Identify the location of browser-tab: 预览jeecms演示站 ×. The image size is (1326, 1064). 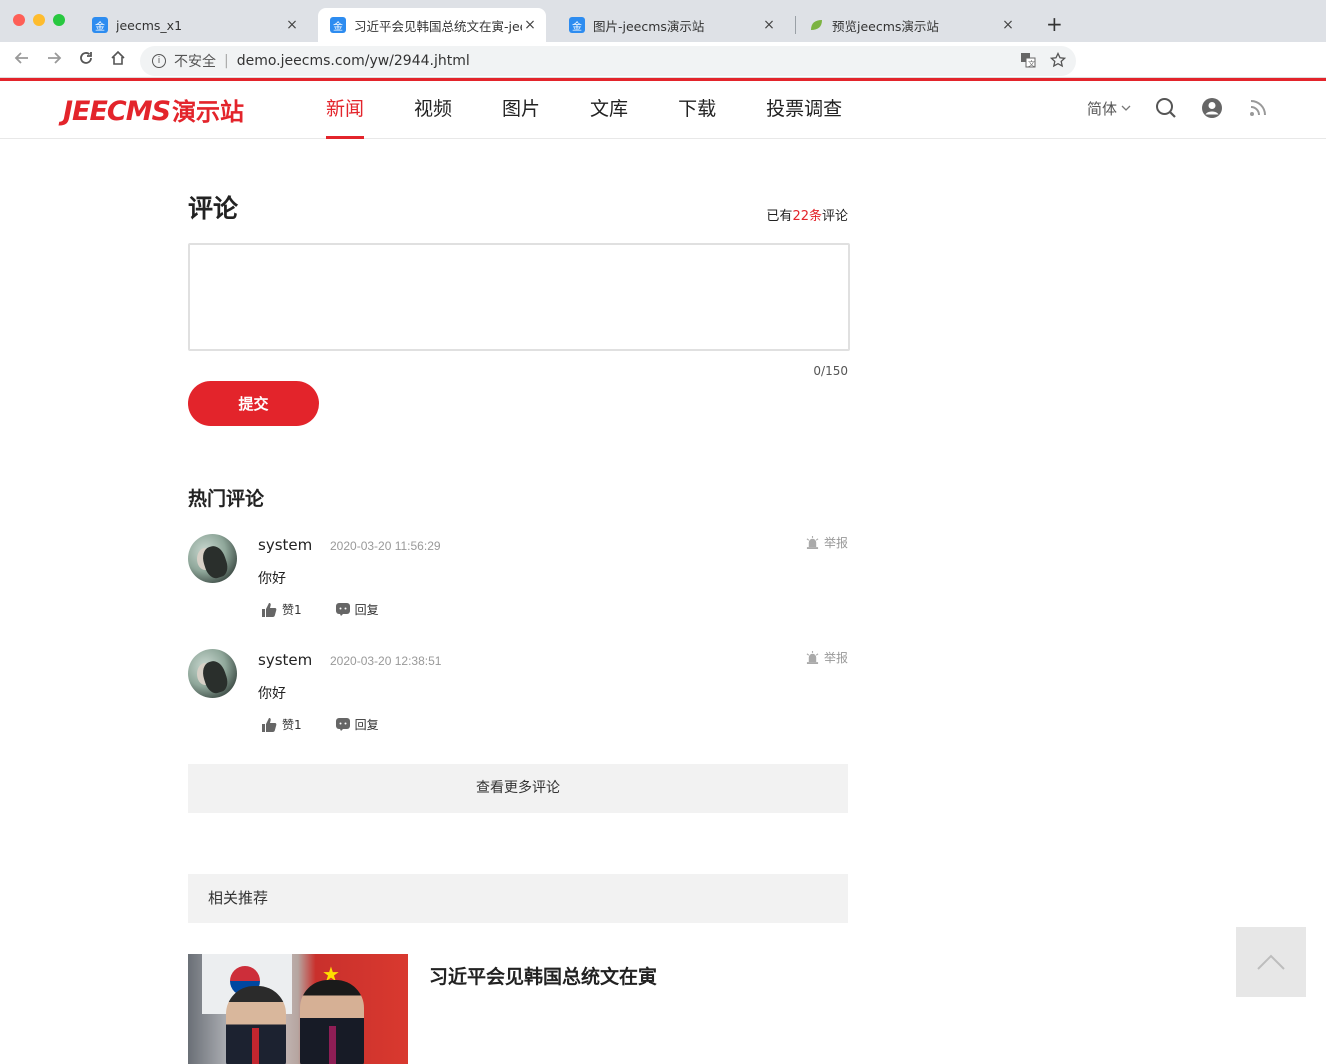
(910, 25).